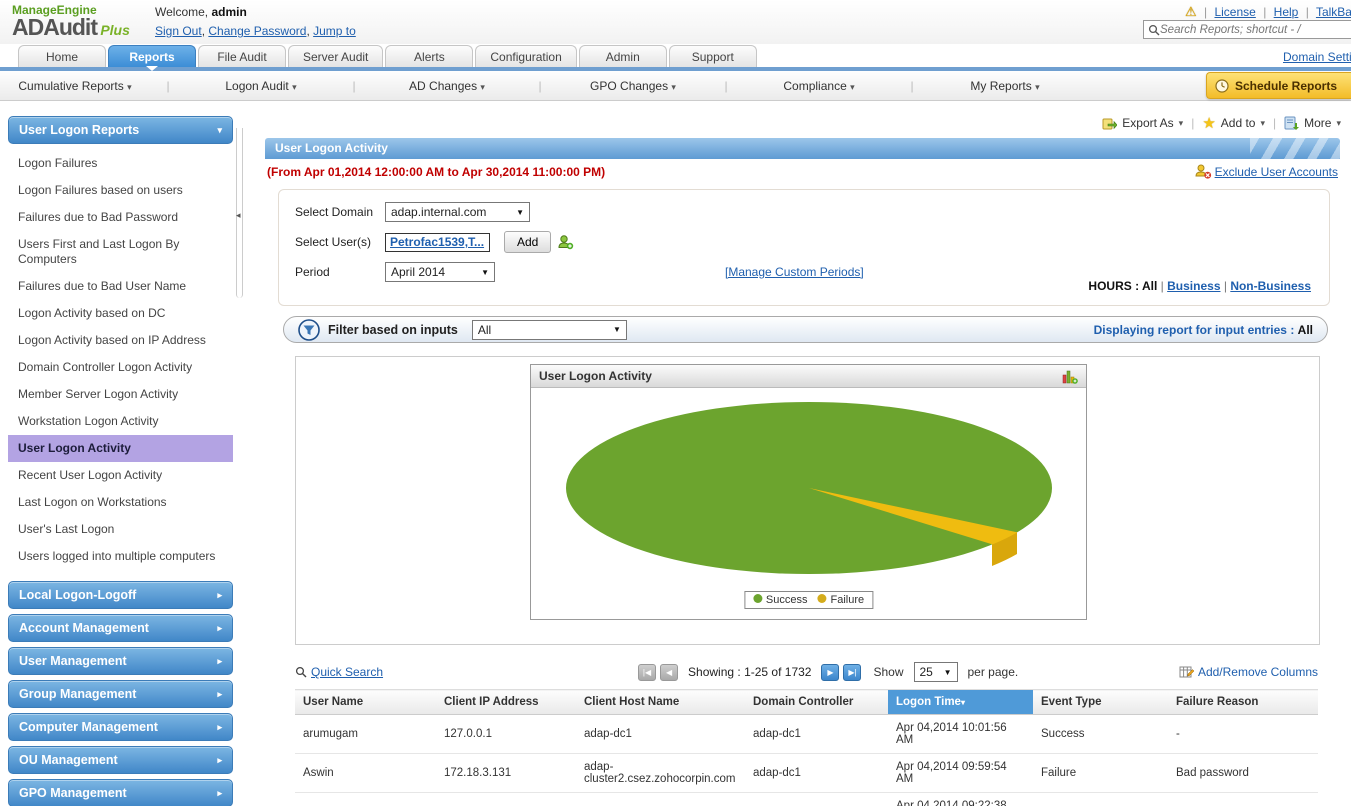 This screenshot has height=806, width=1351. What do you see at coordinates (1312, 123) in the screenshot?
I see `more-button: More ▾` at bounding box center [1312, 123].